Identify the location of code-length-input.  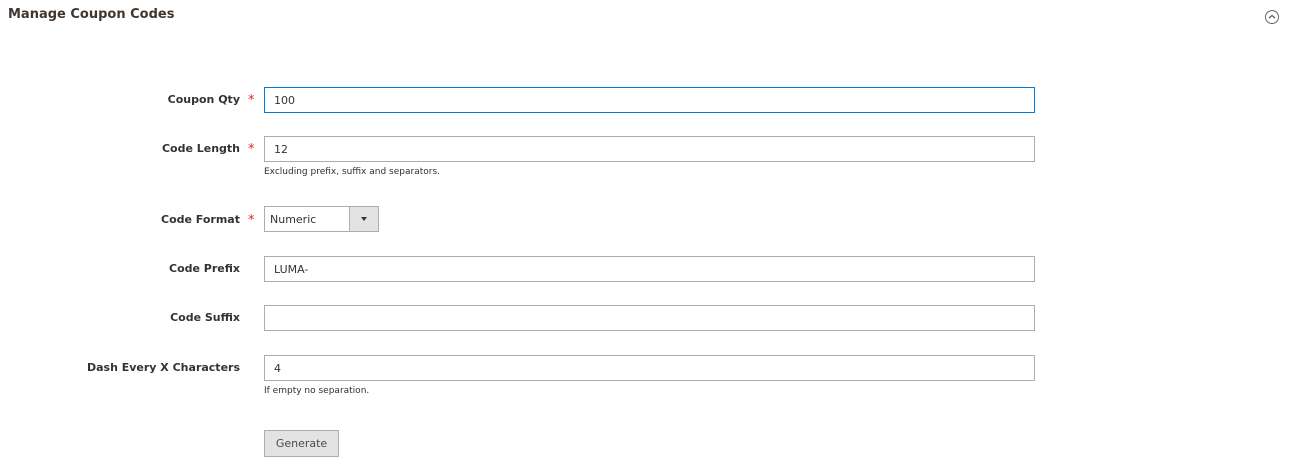
(649, 149).